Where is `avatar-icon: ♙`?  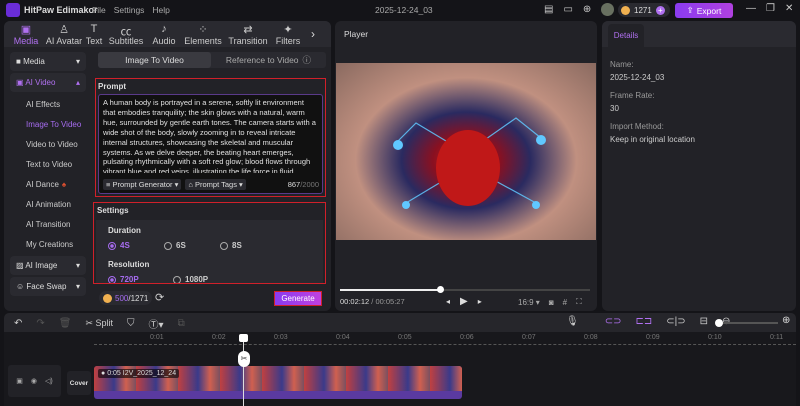
avatar-icon: ♙ is located at coordinates (64, 29).